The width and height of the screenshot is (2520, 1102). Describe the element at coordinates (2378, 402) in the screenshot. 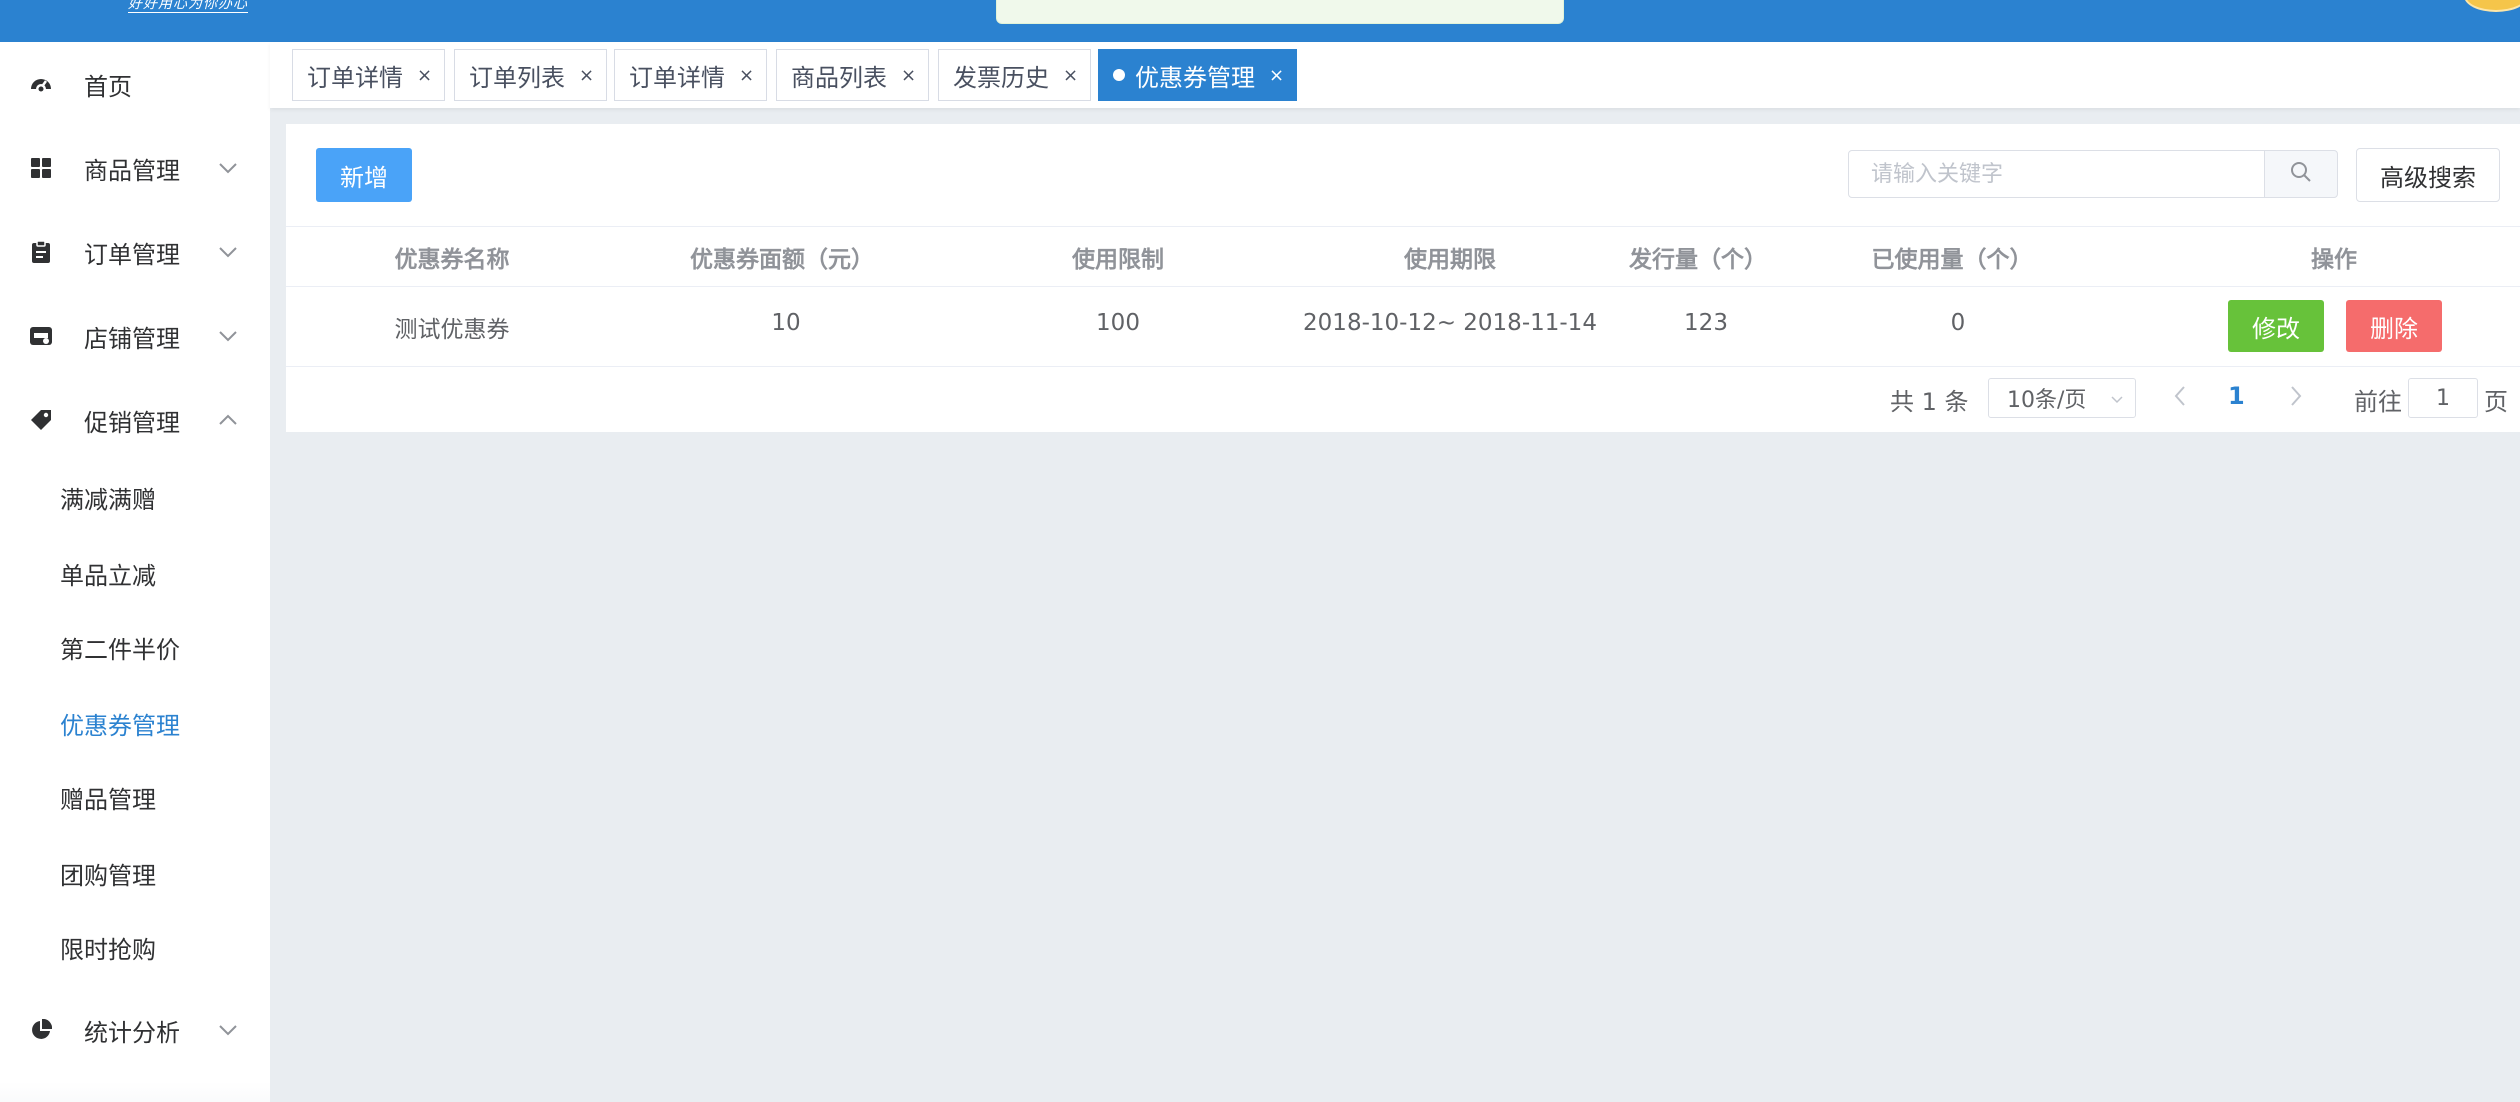

I see `goto-label: 前往` at that location.